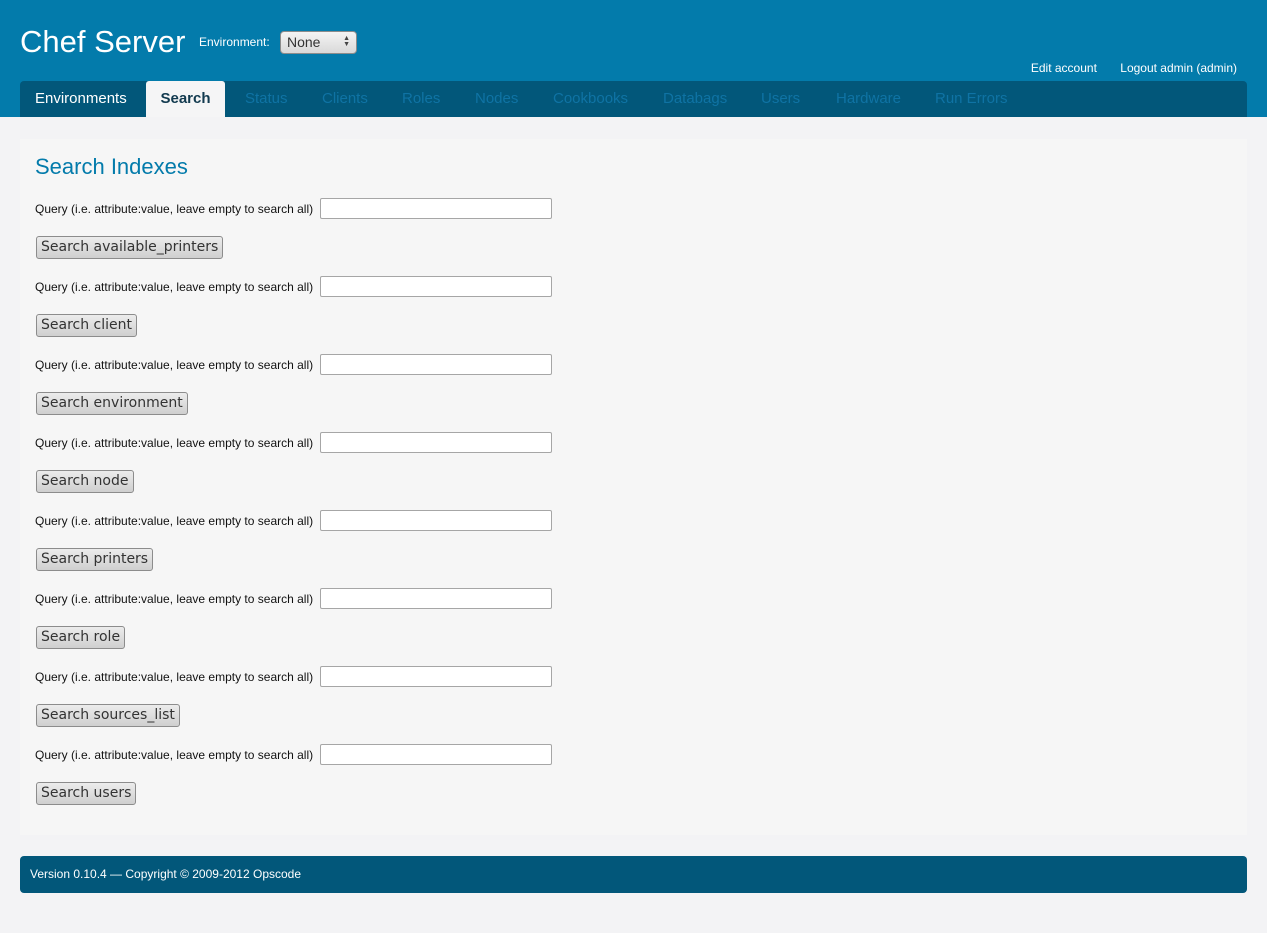 This screenshot has width=1267, height=933. What do you see at coordinates (95, 559) in the screenshot?
I see `search-printers-button: Search printers` at bounding box center [95, 559].